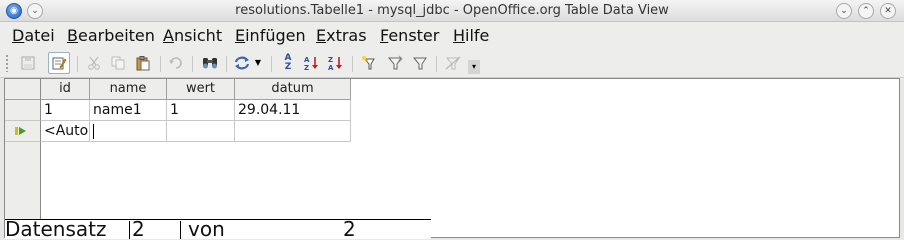 This screenshot has height=240, width=904. Describe the element at coordinates (336, 63) in the screenshot. I see `sort-descending-icon: ZA` at that location.